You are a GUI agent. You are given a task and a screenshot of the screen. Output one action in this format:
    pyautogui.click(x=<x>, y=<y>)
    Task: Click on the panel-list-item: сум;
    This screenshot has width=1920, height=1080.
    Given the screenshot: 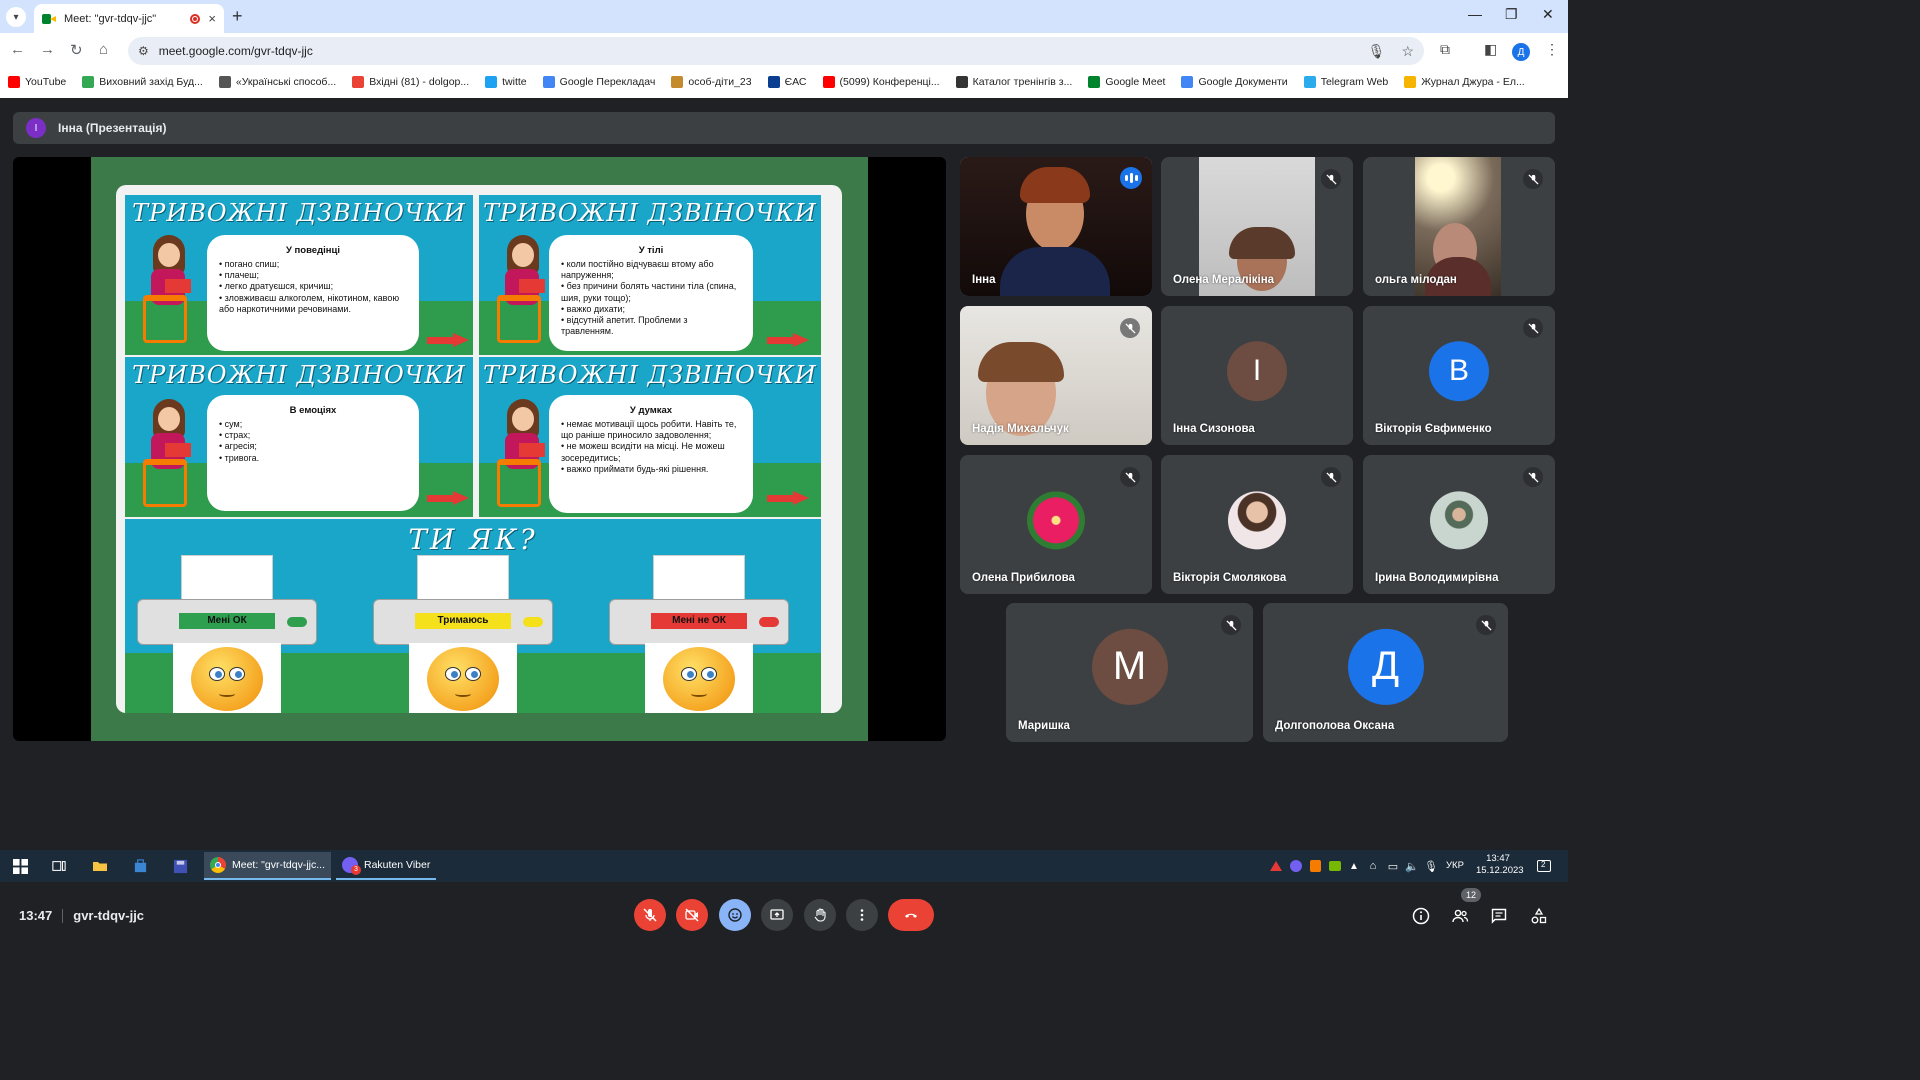 What is the action you would take?
    pyautogui.click(x=313, y=424)
    